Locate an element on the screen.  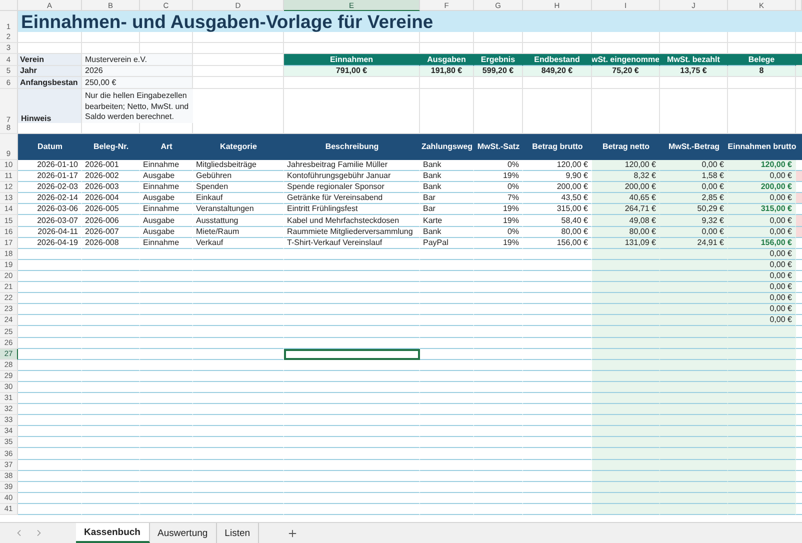
column-heading: Betrag brutto is located at coordinates (557, 147).